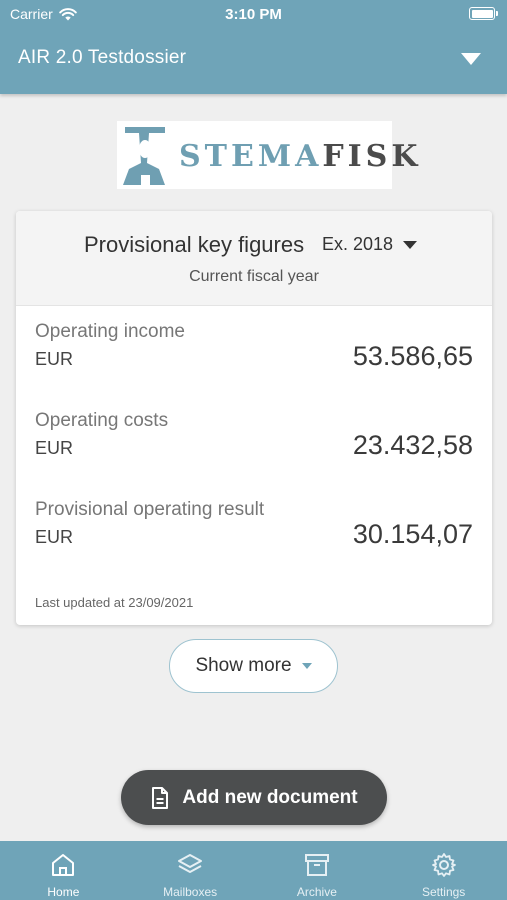 Image resolution: width=507 pixels, height=900 pixels. I want to click on figure-row-operating-income: Operating income EUR 53.586,65, so click(254, 356).